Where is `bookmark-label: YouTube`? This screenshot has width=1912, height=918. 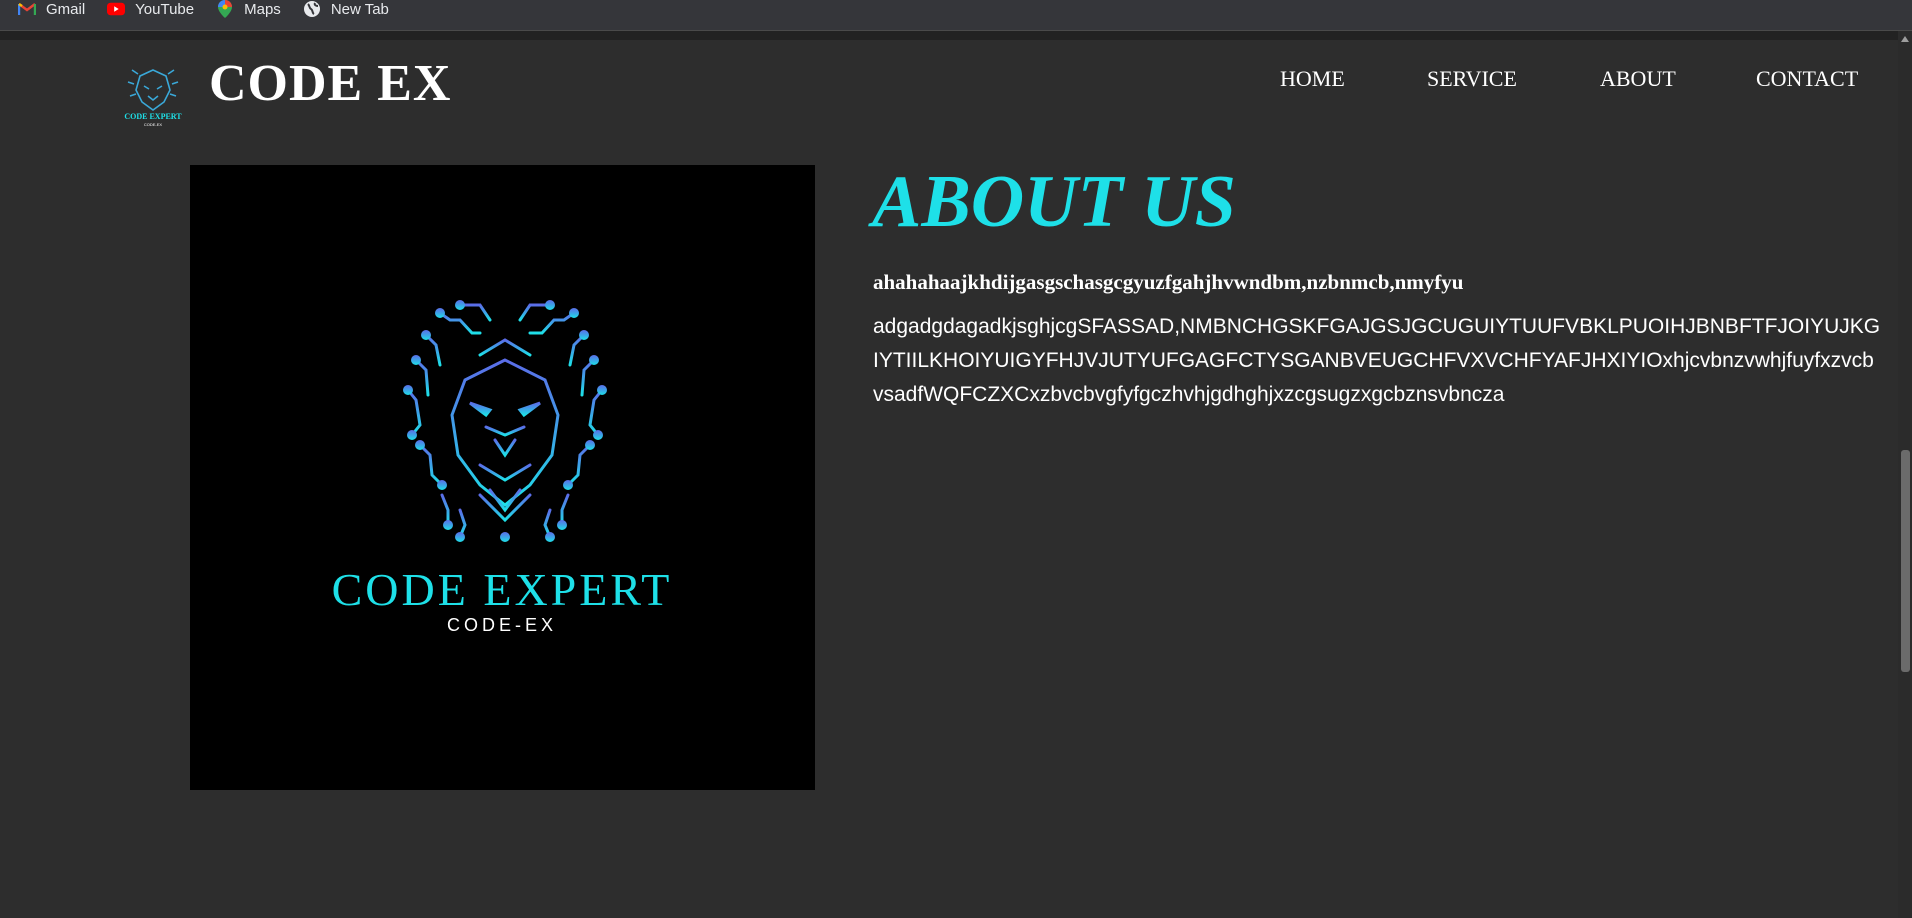
bookmark-label: YouTube is located at coordinates (165, 9).